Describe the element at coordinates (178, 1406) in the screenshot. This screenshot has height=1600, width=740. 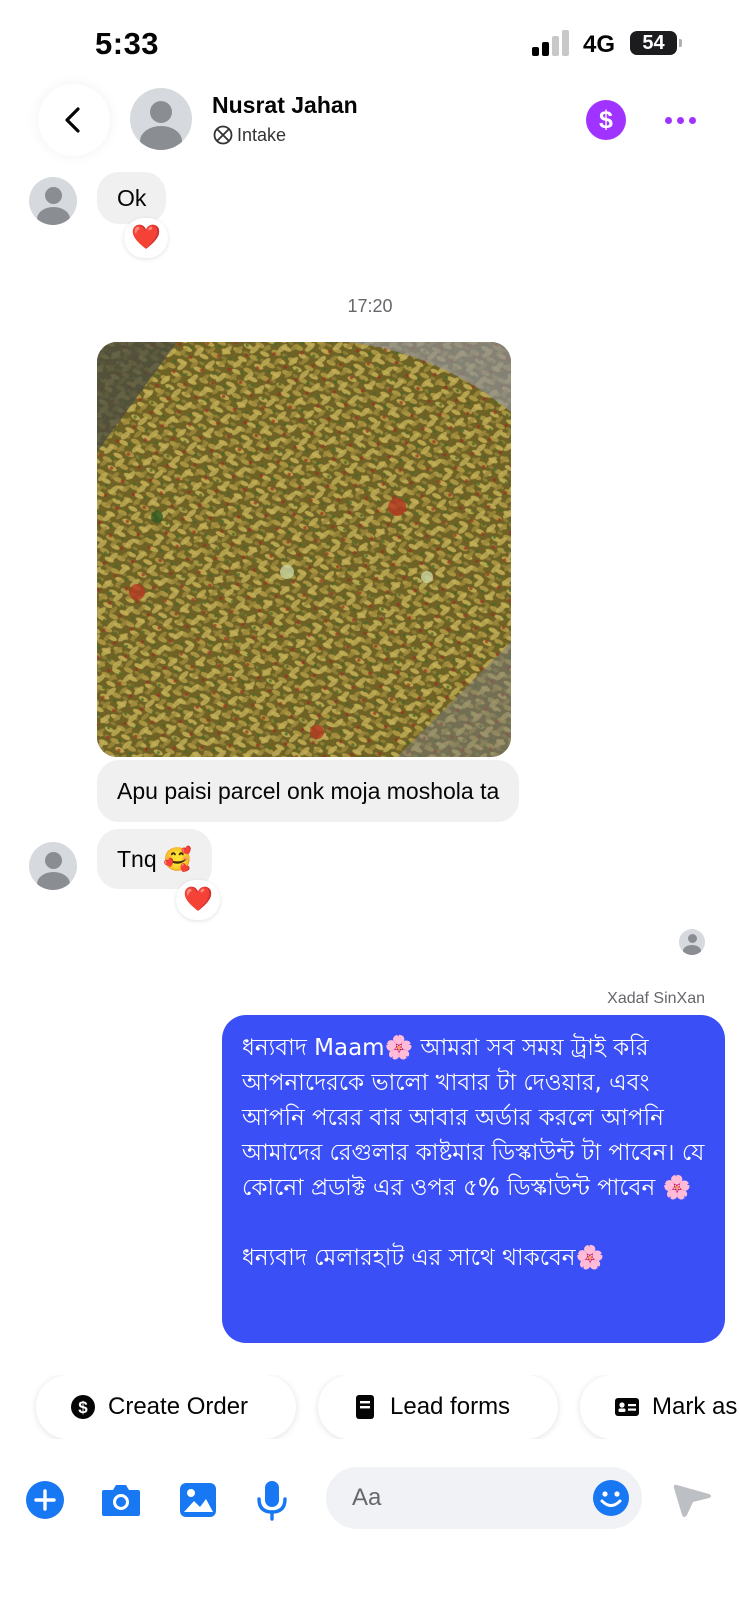
I see `chip-label: Create Order` at that location.